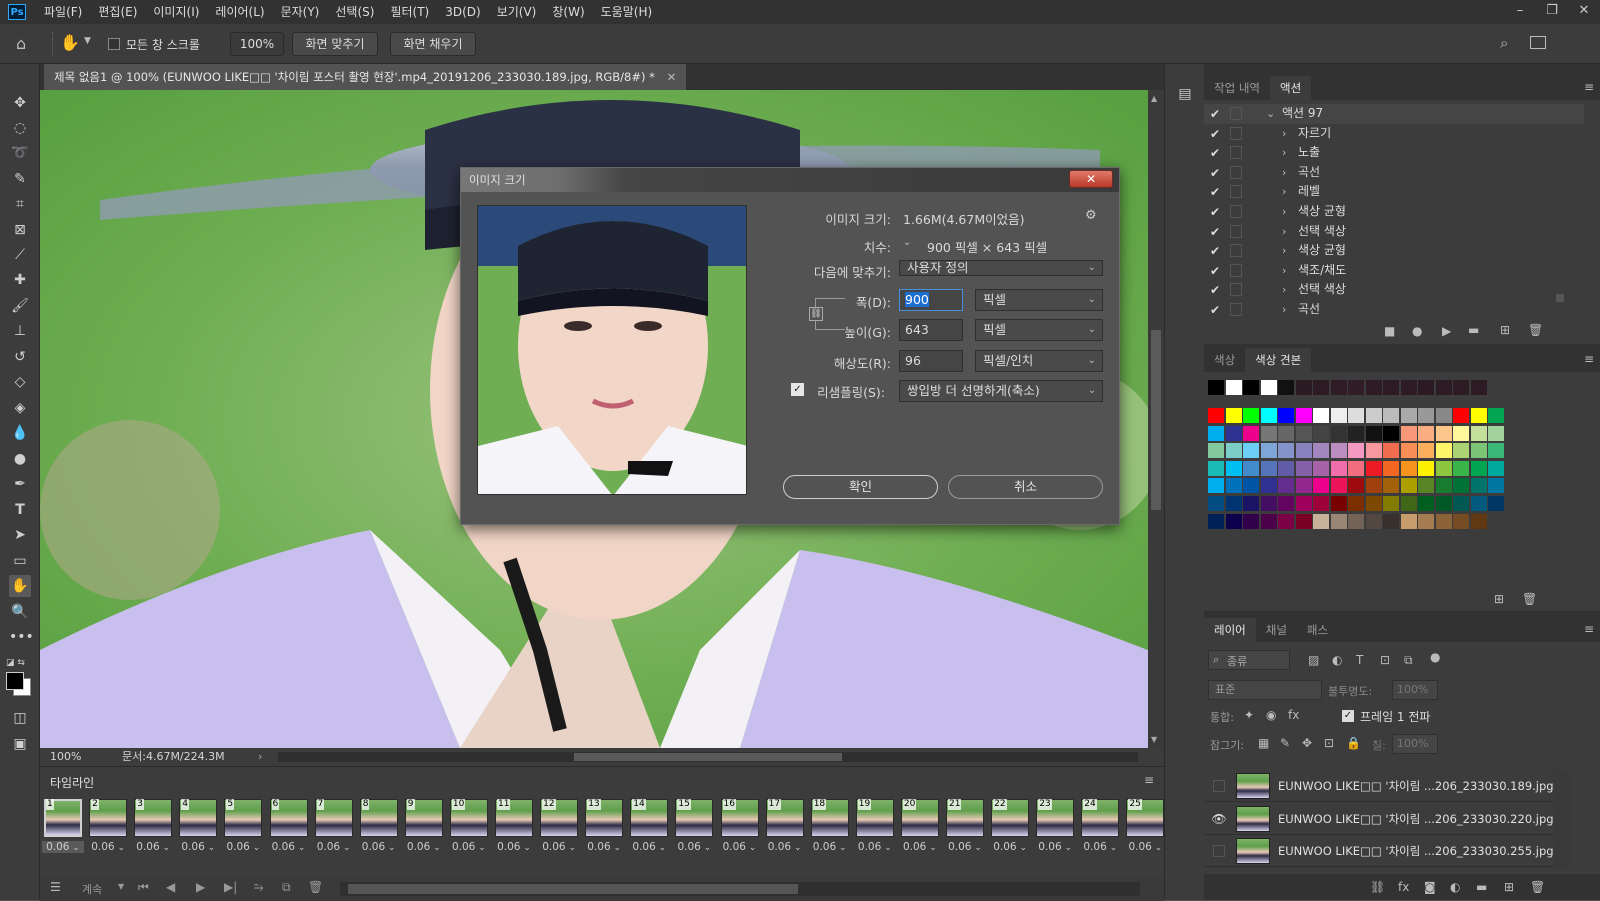 The width and height of the screenshot is (1600, 901). Describe the element at coordinates (20, 179) in the screenshot. I see `quick-select-icon: ✎` at that location.